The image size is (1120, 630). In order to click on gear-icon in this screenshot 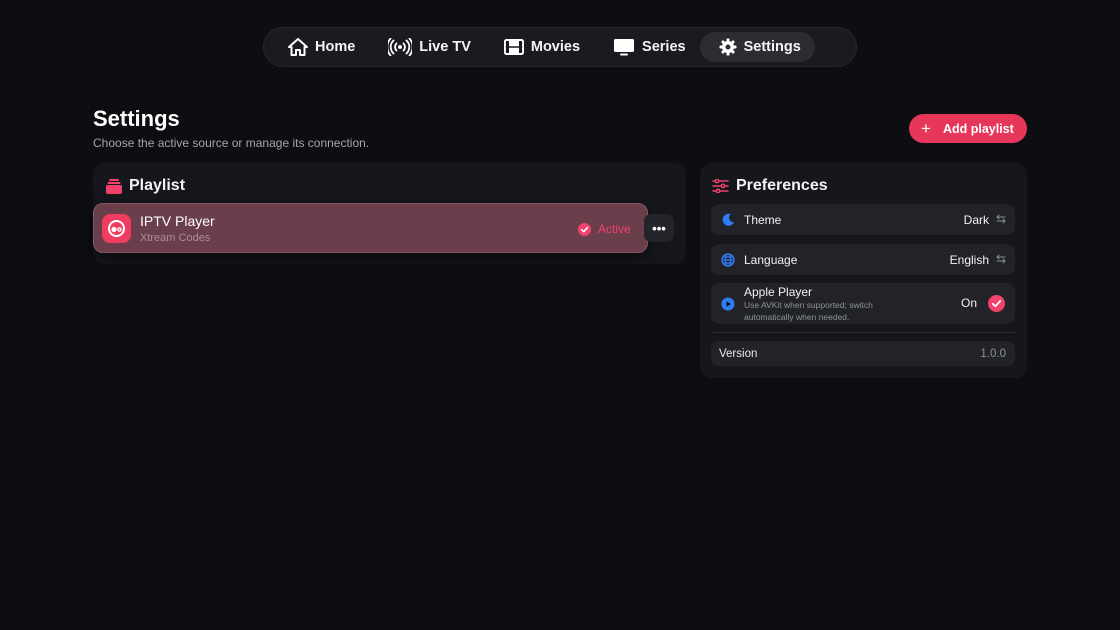, I will do `click(728, 47)`.